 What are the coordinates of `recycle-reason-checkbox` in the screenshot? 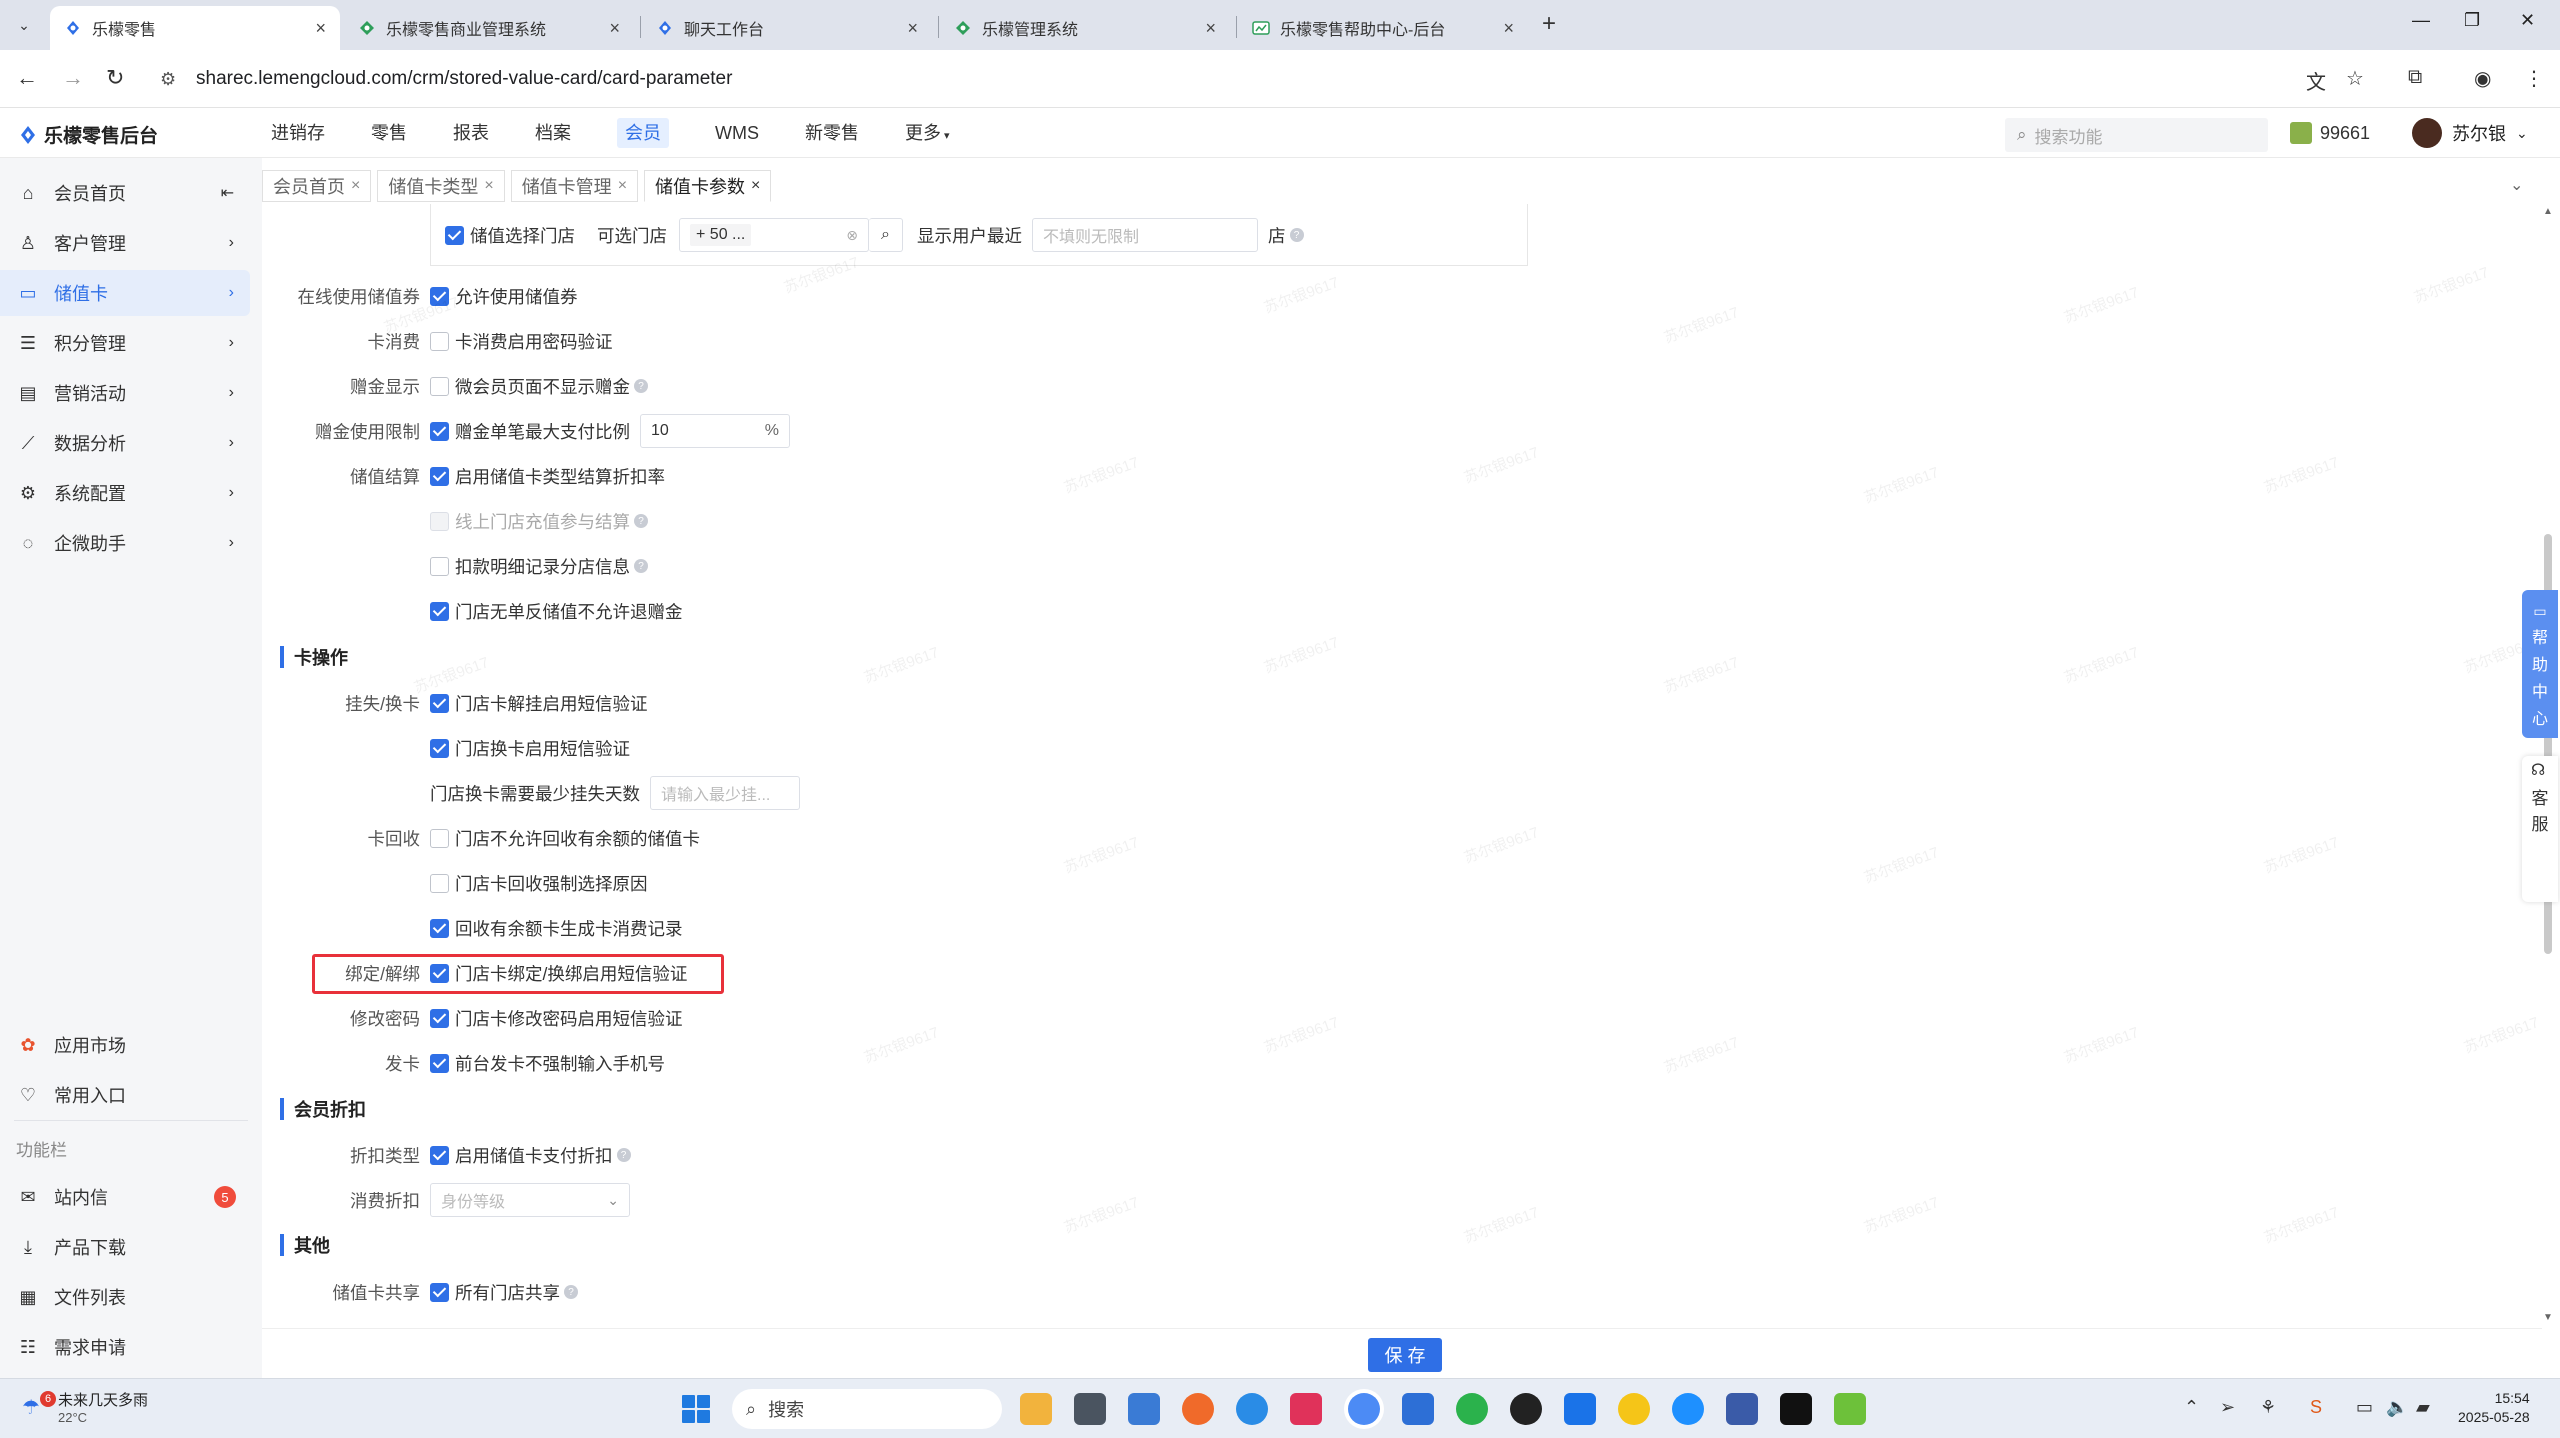 It's located at (439, 883).